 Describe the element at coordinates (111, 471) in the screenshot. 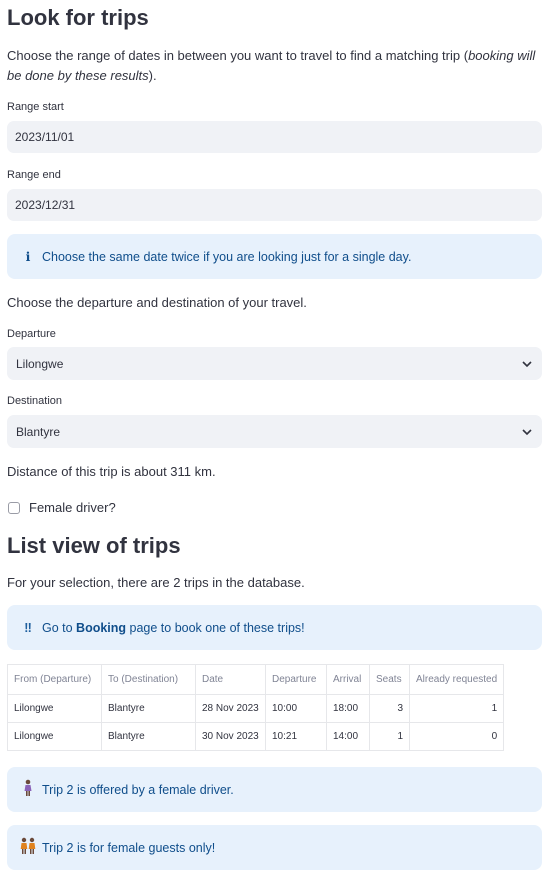

I see `distance-text: Distance of this trip is about 311 km.` at that location.